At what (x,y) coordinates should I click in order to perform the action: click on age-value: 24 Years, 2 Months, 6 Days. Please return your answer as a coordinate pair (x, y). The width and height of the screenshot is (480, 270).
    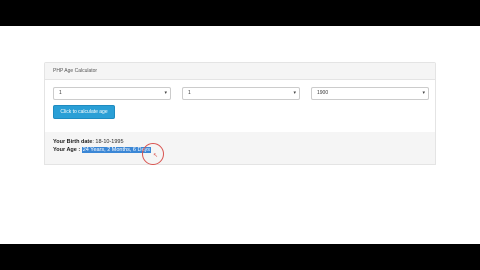
    Looking at the image, I should click on (116, 150).